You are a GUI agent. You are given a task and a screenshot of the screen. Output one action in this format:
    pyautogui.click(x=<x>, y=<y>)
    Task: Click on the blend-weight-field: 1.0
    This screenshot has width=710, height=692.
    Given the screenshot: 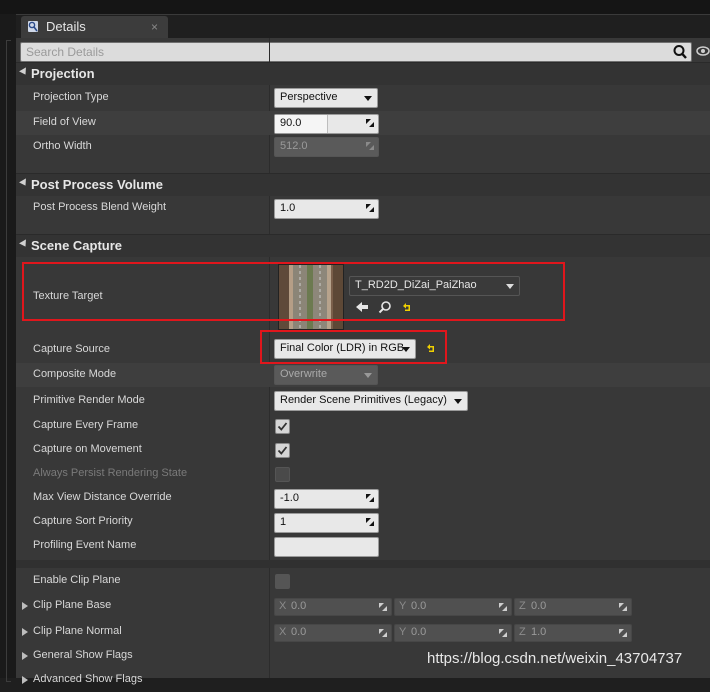 What is the action you would take?
    pyautogui.click(x=326, y=209)
    